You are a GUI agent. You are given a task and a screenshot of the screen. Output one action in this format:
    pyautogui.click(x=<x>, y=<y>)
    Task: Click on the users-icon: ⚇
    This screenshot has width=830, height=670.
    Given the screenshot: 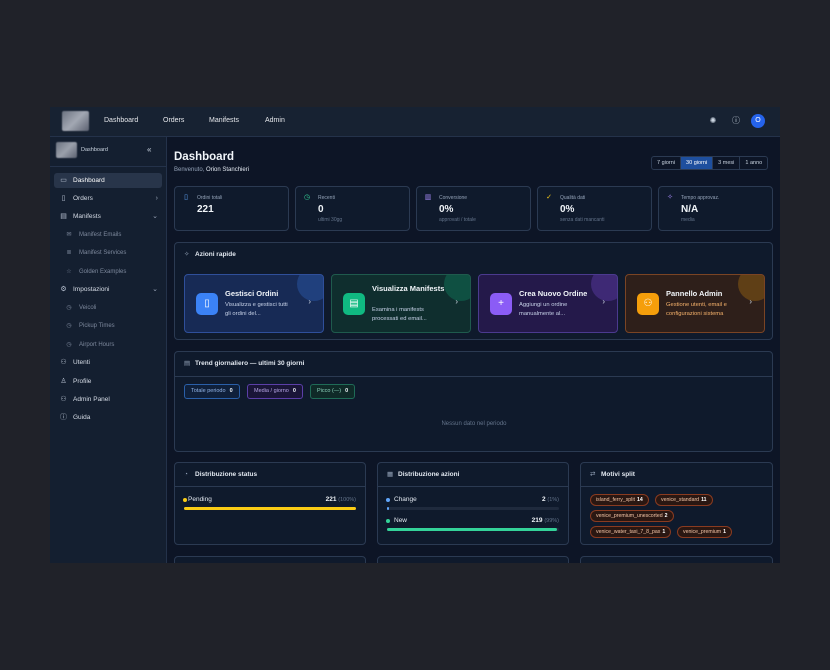 What is the action you would take?
    pyautogui.click(x=63, y=362)
    